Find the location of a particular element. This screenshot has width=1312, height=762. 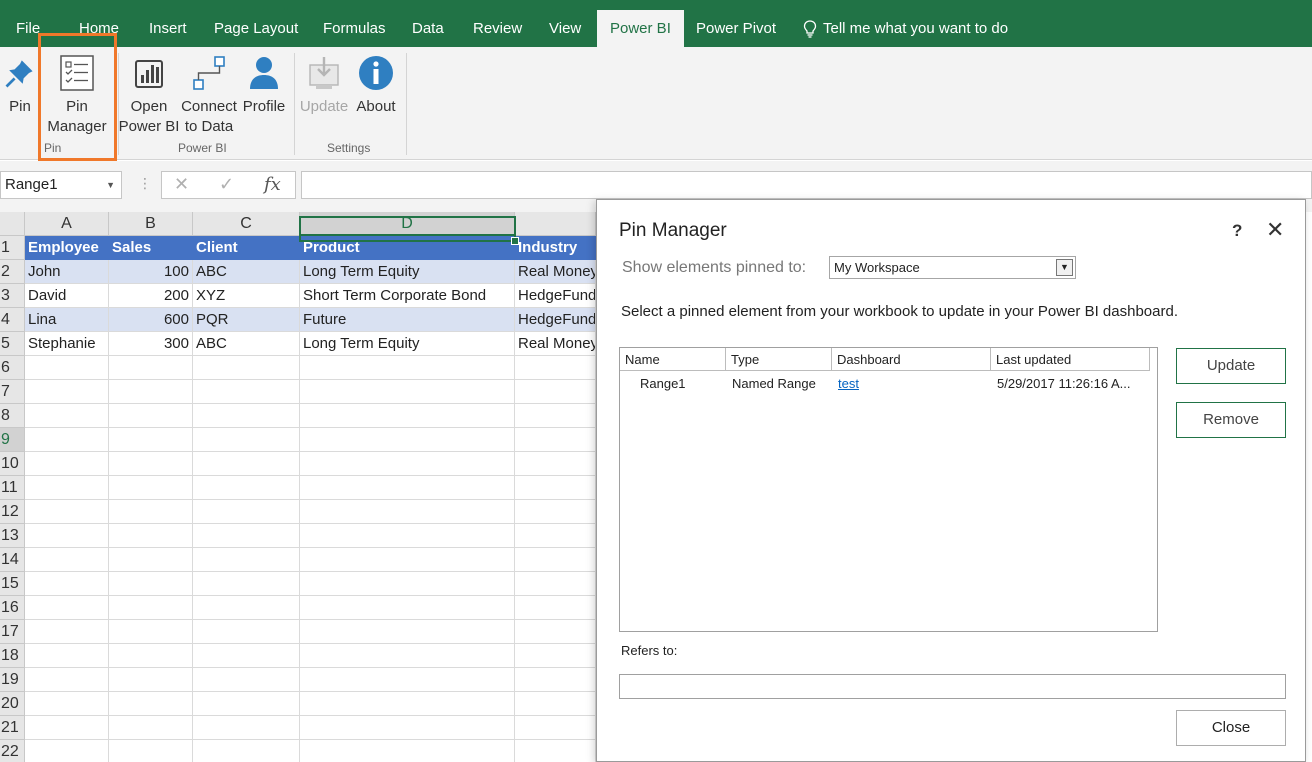

table-cell: XYZ is located at coordinates (246, 296).